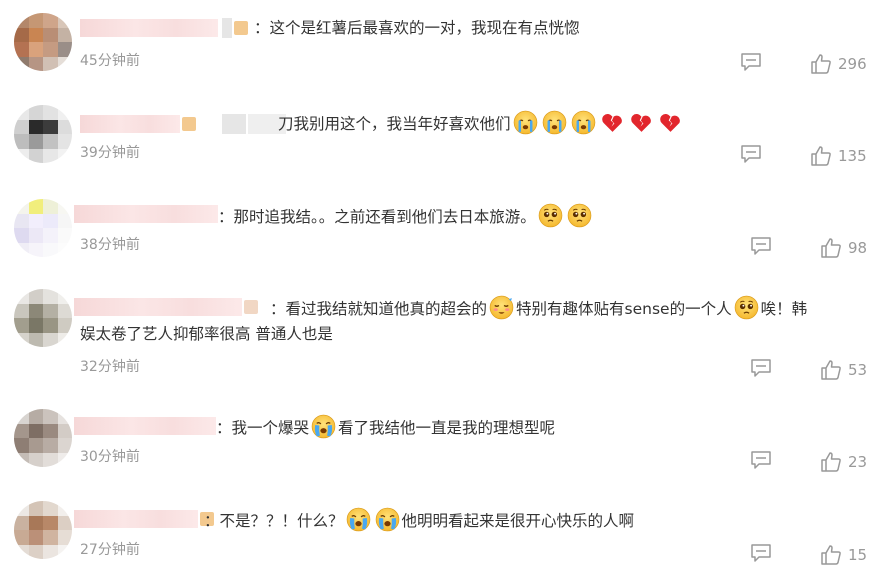 The width and height of the screenshot is (885, 579). I want to click on comment-text-main: 刀我别用这个，我当年好喜欢他们, so click(394, 124).